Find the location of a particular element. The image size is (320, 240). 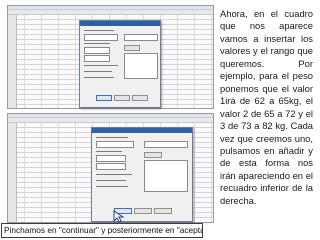

continue-button is located at coordinates (104, 98).